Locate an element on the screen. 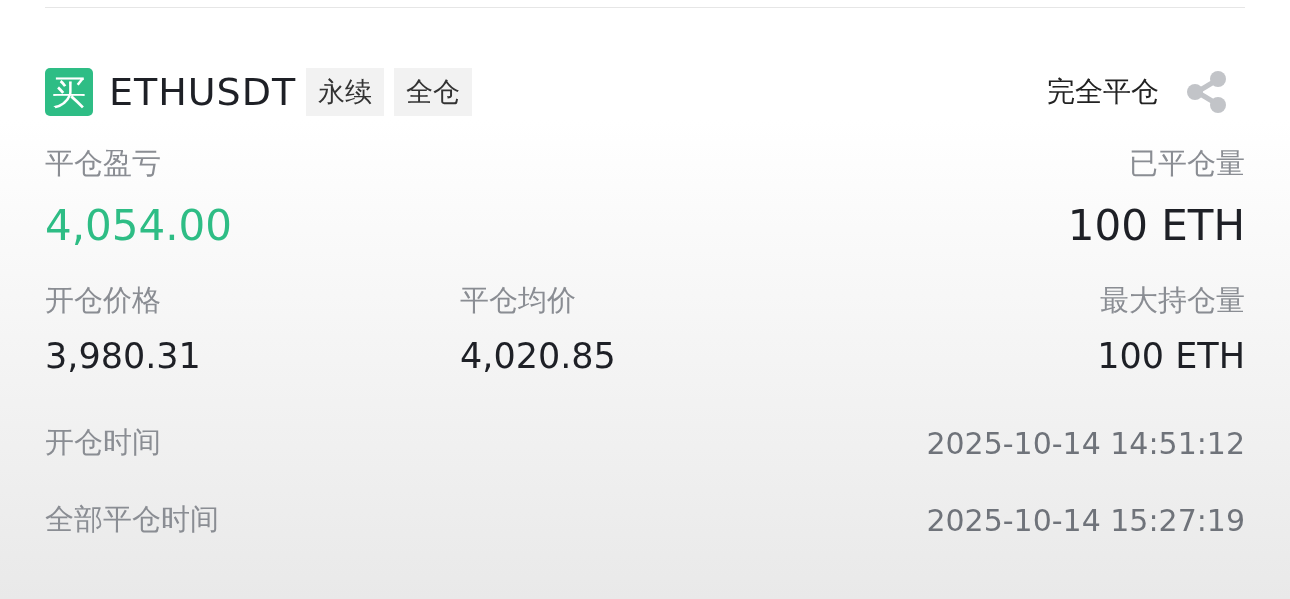 This screenshot has width=1290, height=599. tag: 全仓 is located at coordinates (433, 92).